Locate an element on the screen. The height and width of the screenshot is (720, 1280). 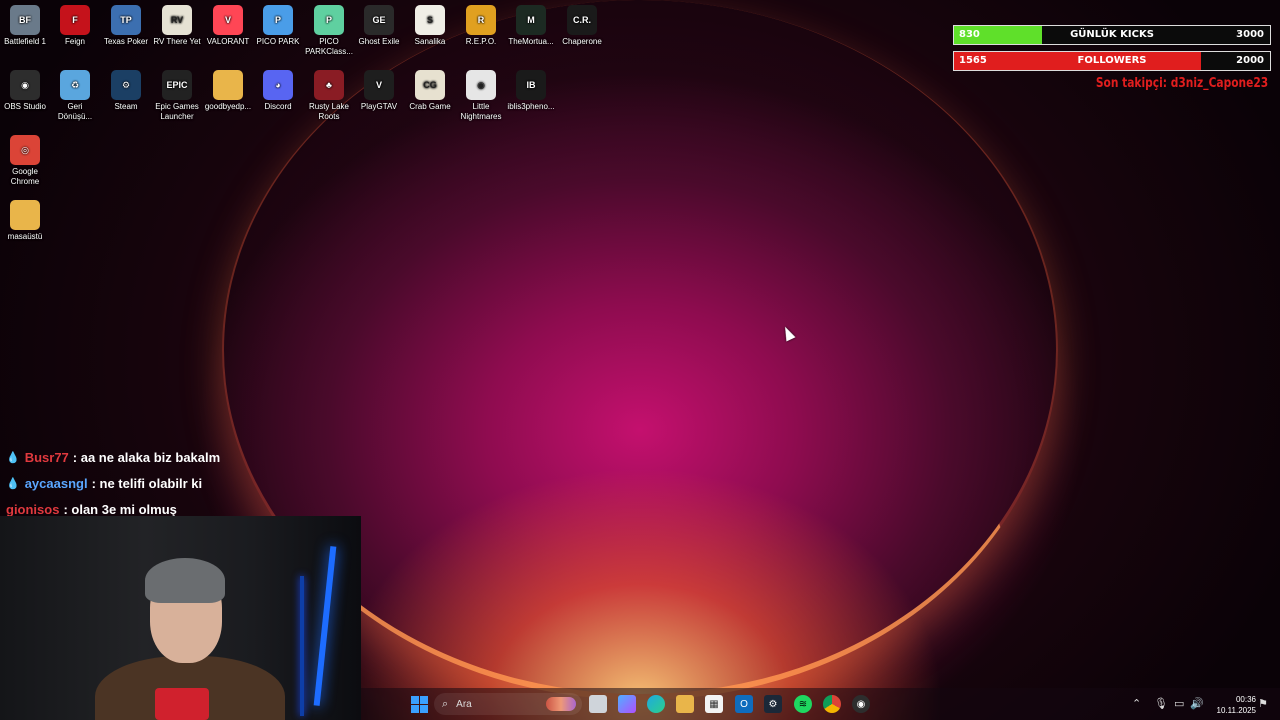
microphone is located at coordinates (182, 704).